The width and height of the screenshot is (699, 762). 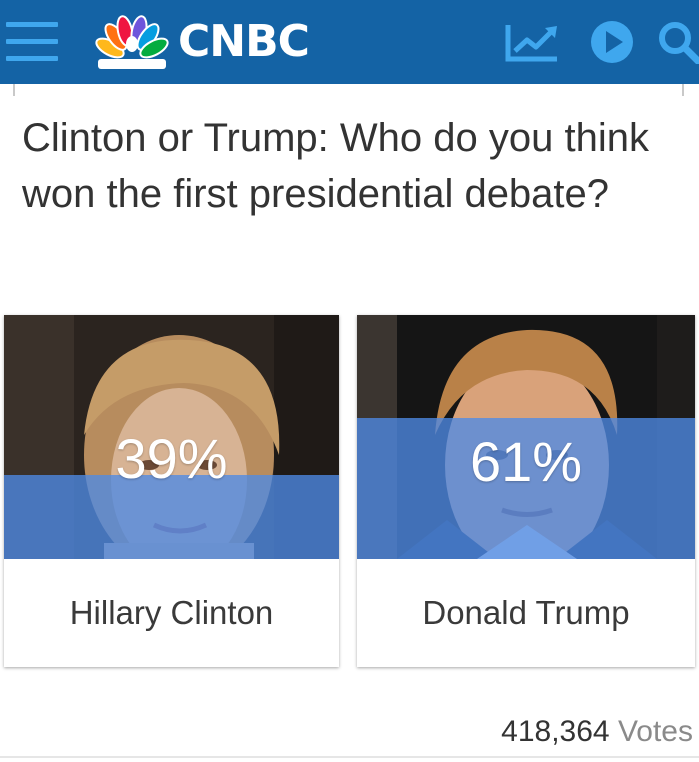 I want to click on candidate-name: Donald Trump, so click(x=526, y=612).